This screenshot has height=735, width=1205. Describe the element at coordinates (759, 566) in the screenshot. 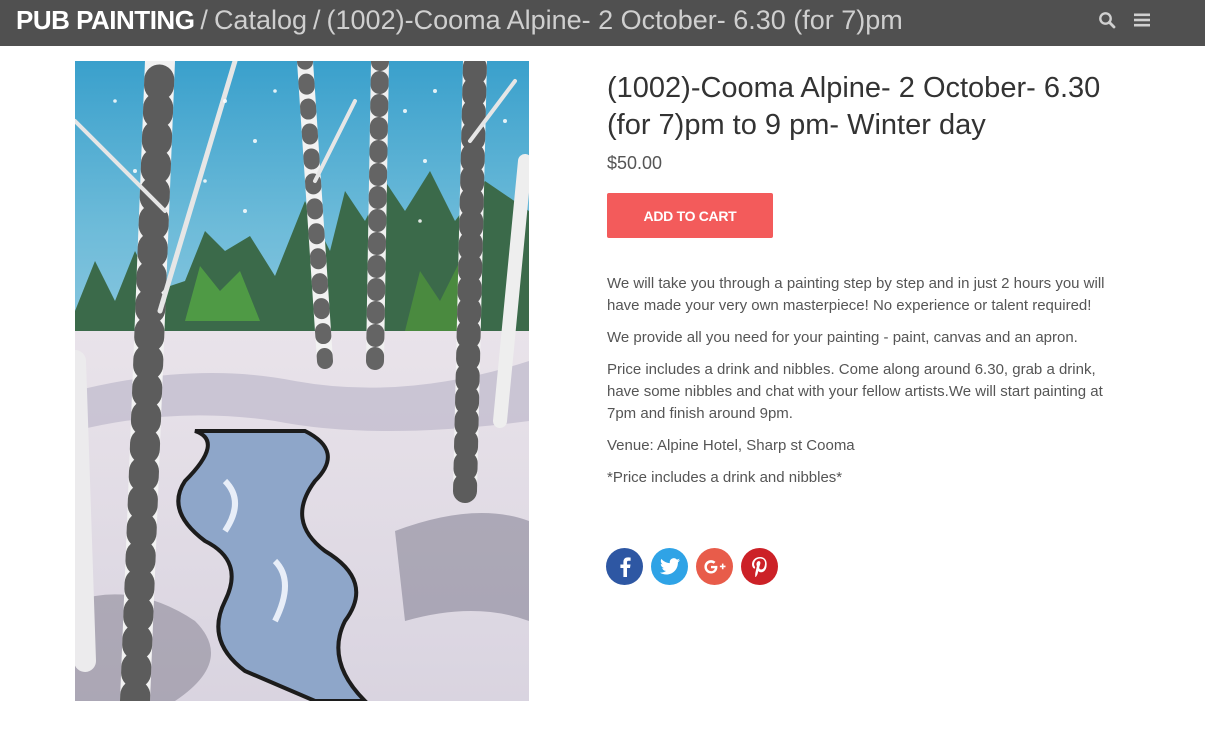

I see `pinterest-icon` at that location.